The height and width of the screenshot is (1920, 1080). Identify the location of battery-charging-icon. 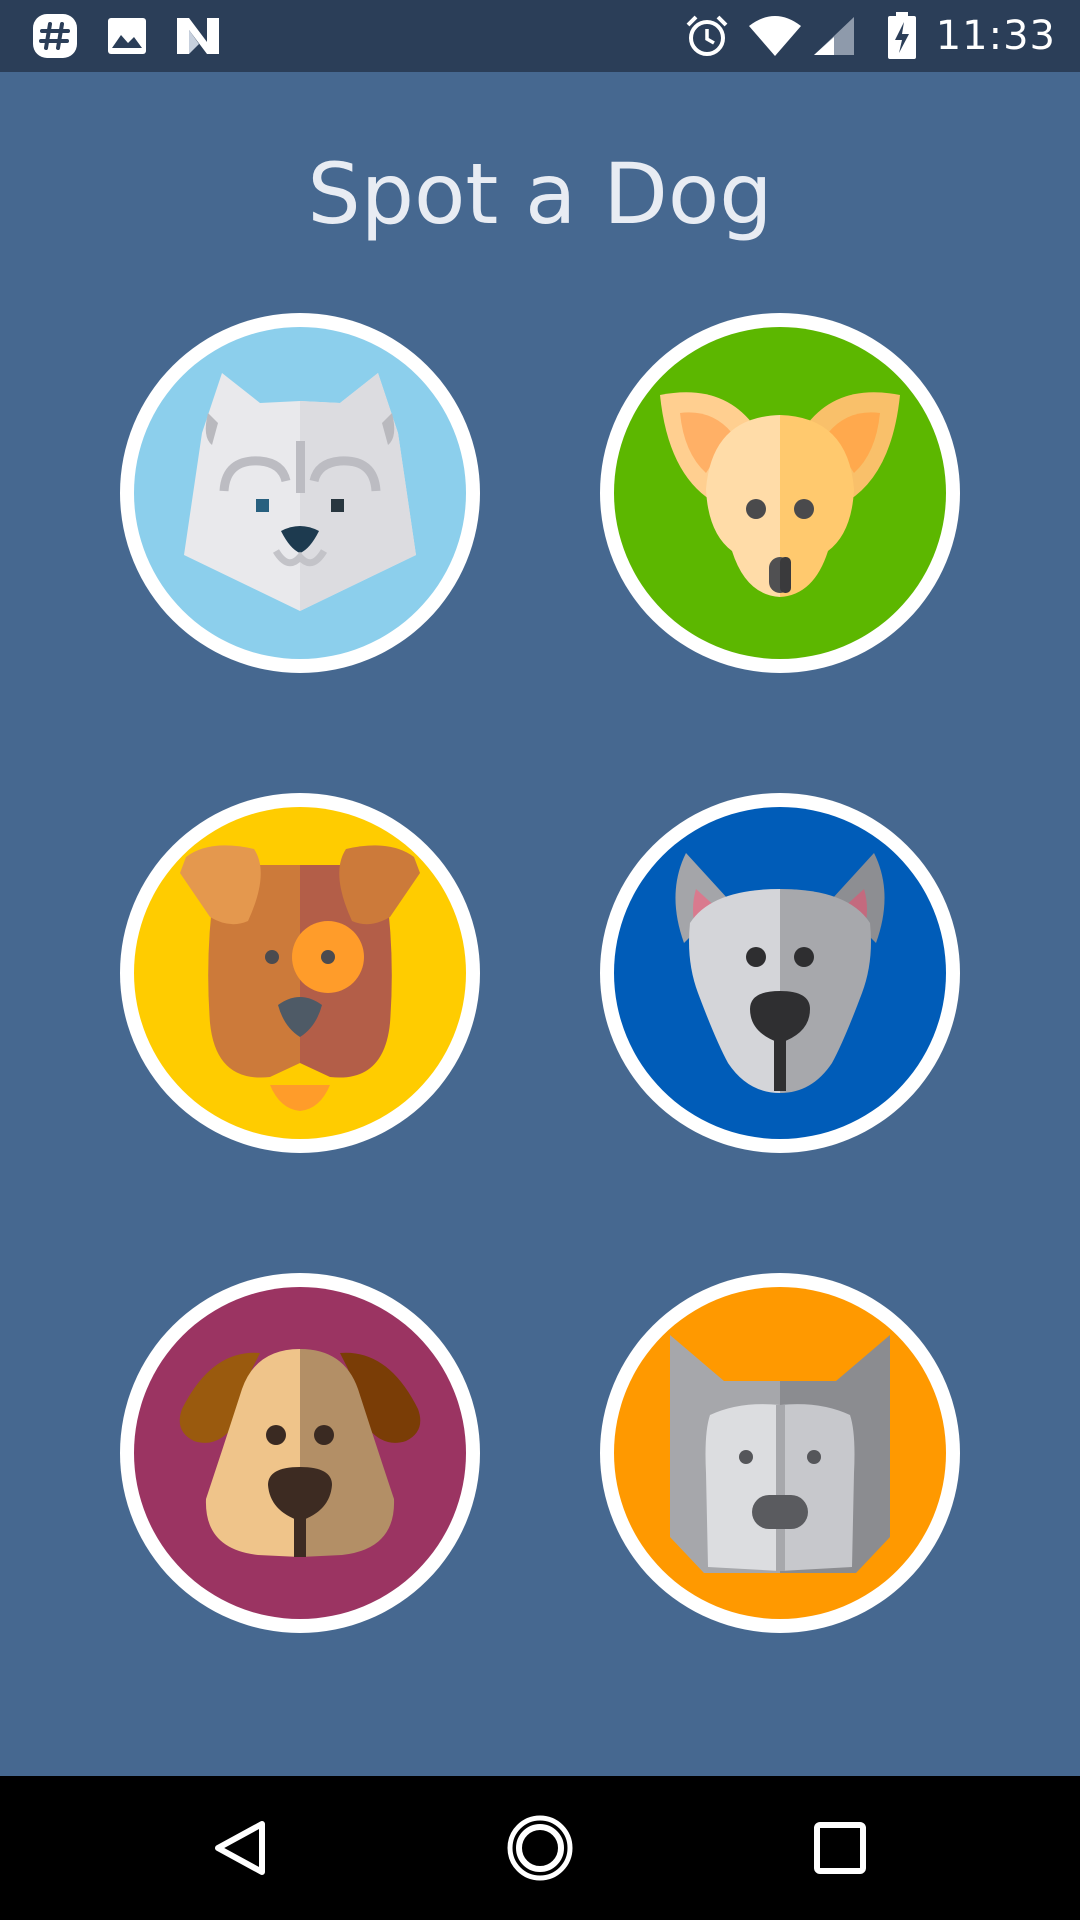
(902, 36).